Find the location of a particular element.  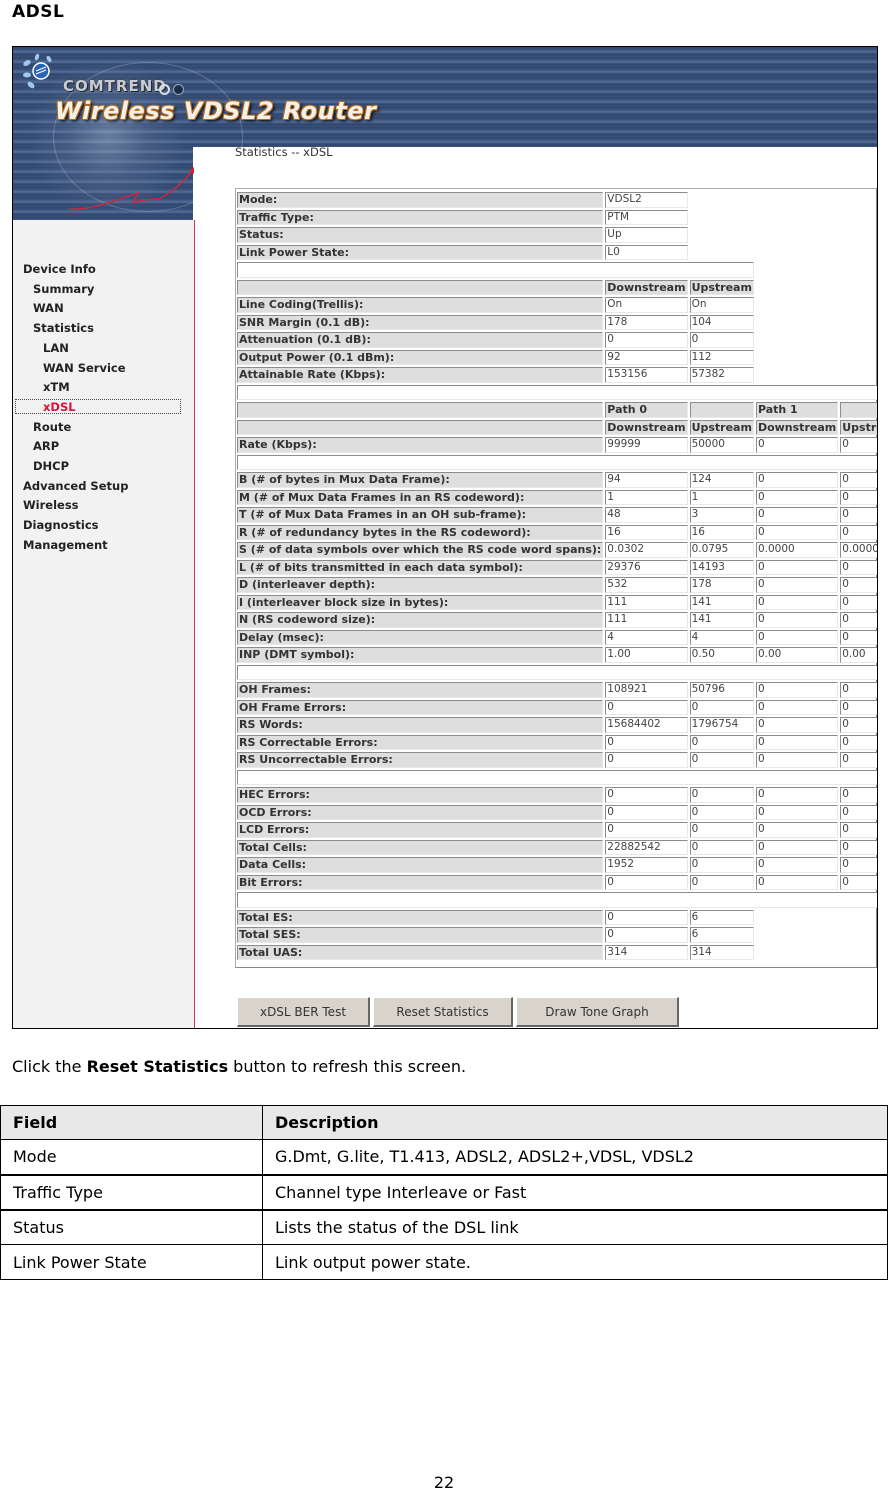

stat-label: RS Correctable Errors: is located at coordinates (420, 742).